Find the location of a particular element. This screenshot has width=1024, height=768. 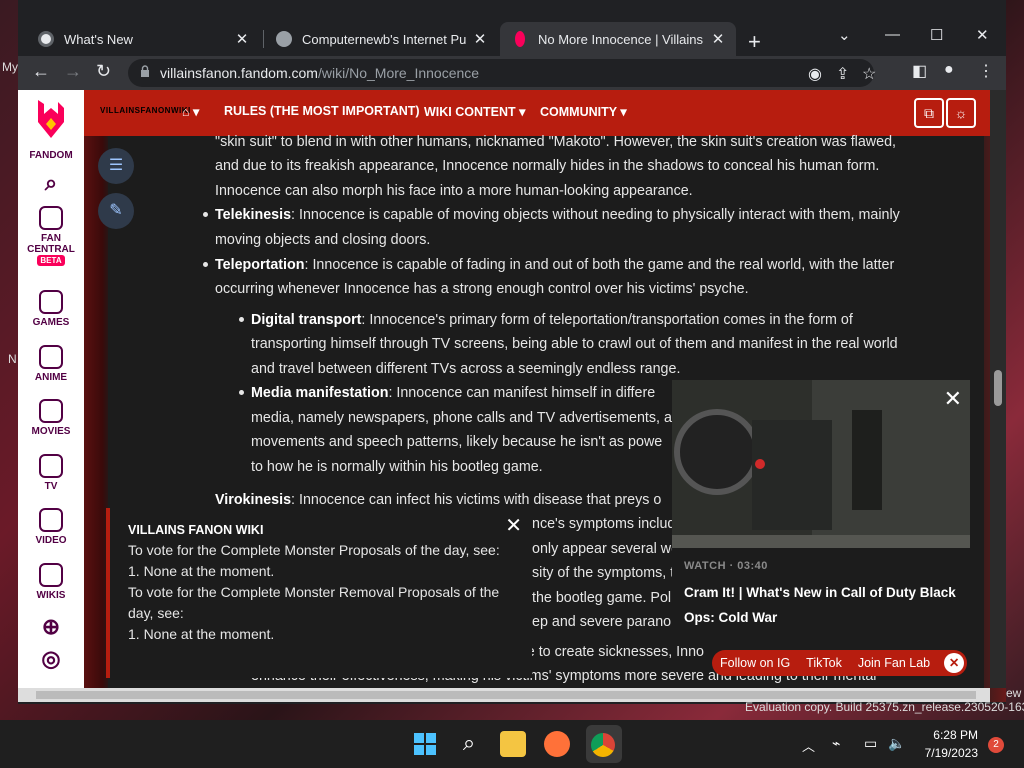

close-video-icon: ✕ is located at coordinates (953, 399).